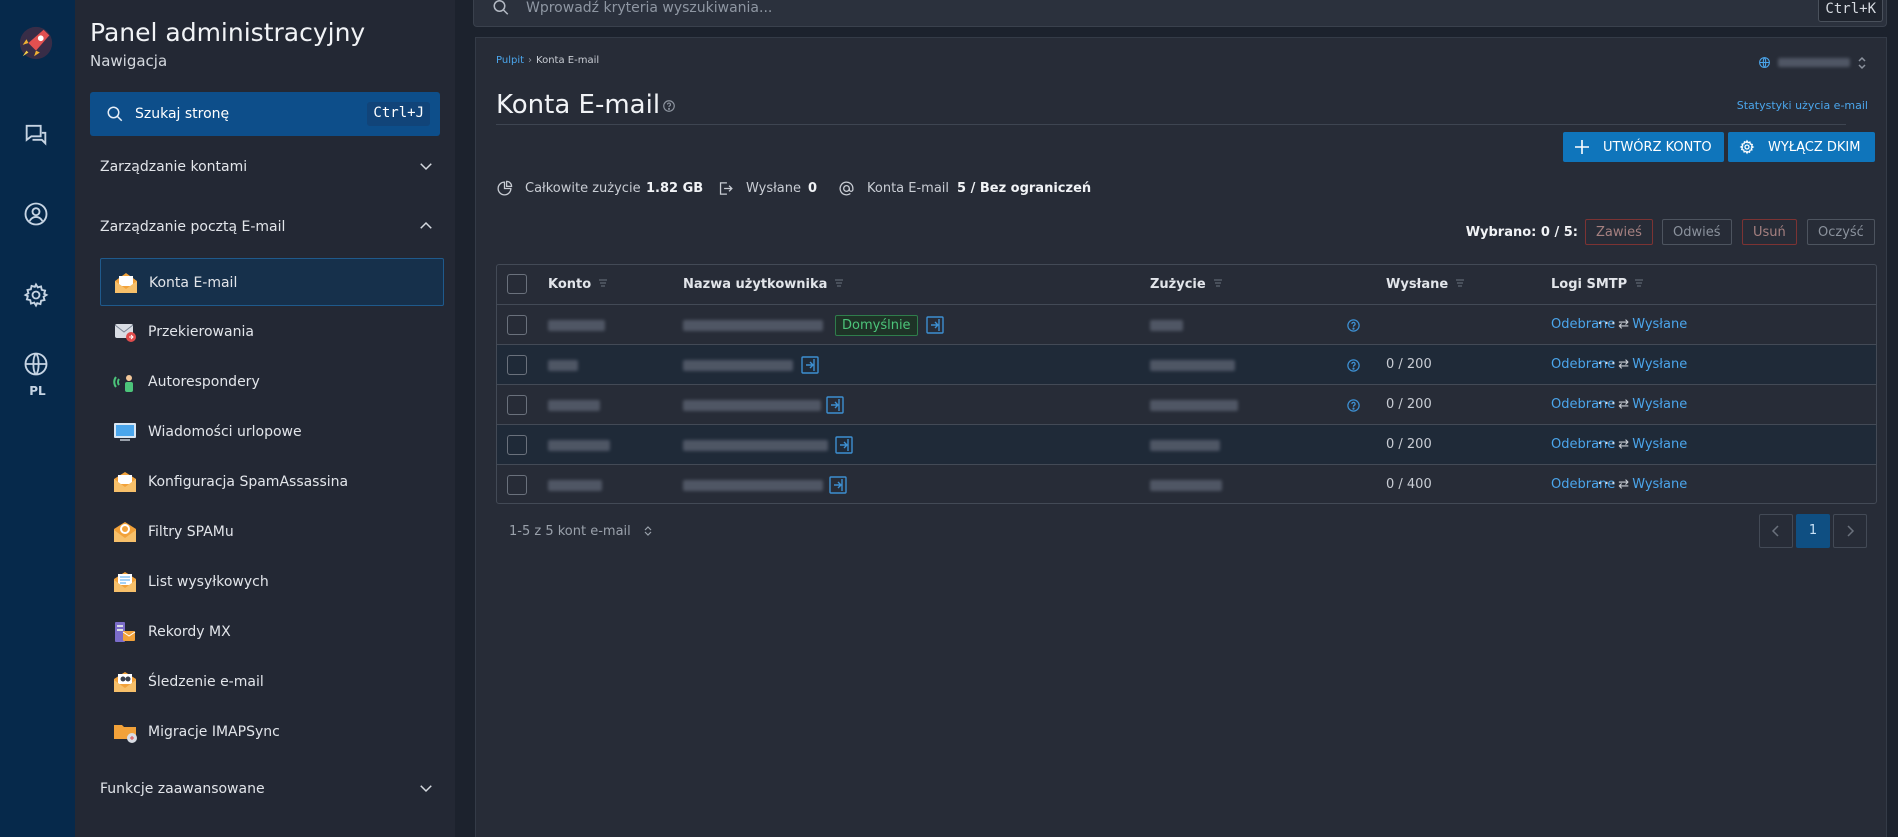 The image size is (1898, 837). I want to click on sidebar-item-spamassassin: Konfiguracja SpamAssassina, so click(272, 482).